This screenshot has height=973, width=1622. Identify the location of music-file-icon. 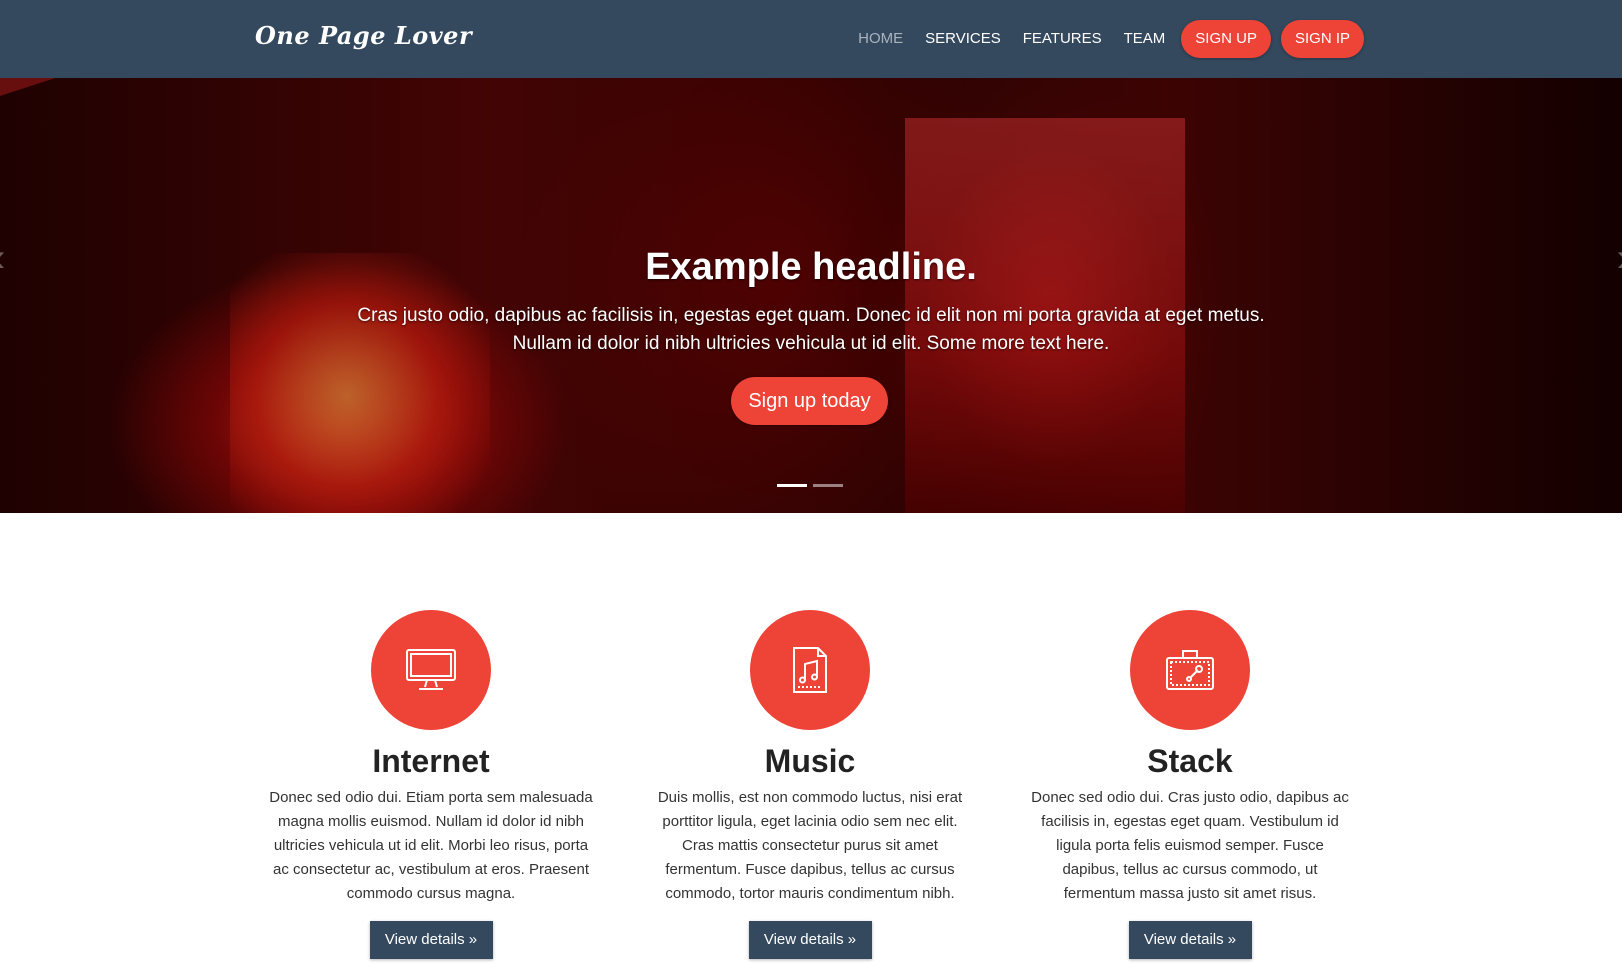
(810, 670).